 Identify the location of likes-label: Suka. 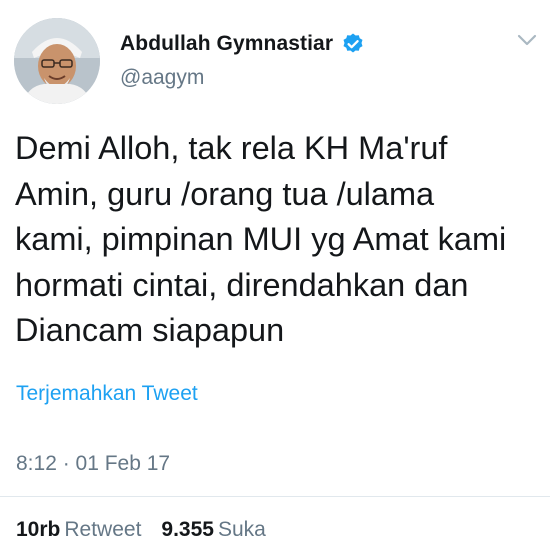
(241, 529).